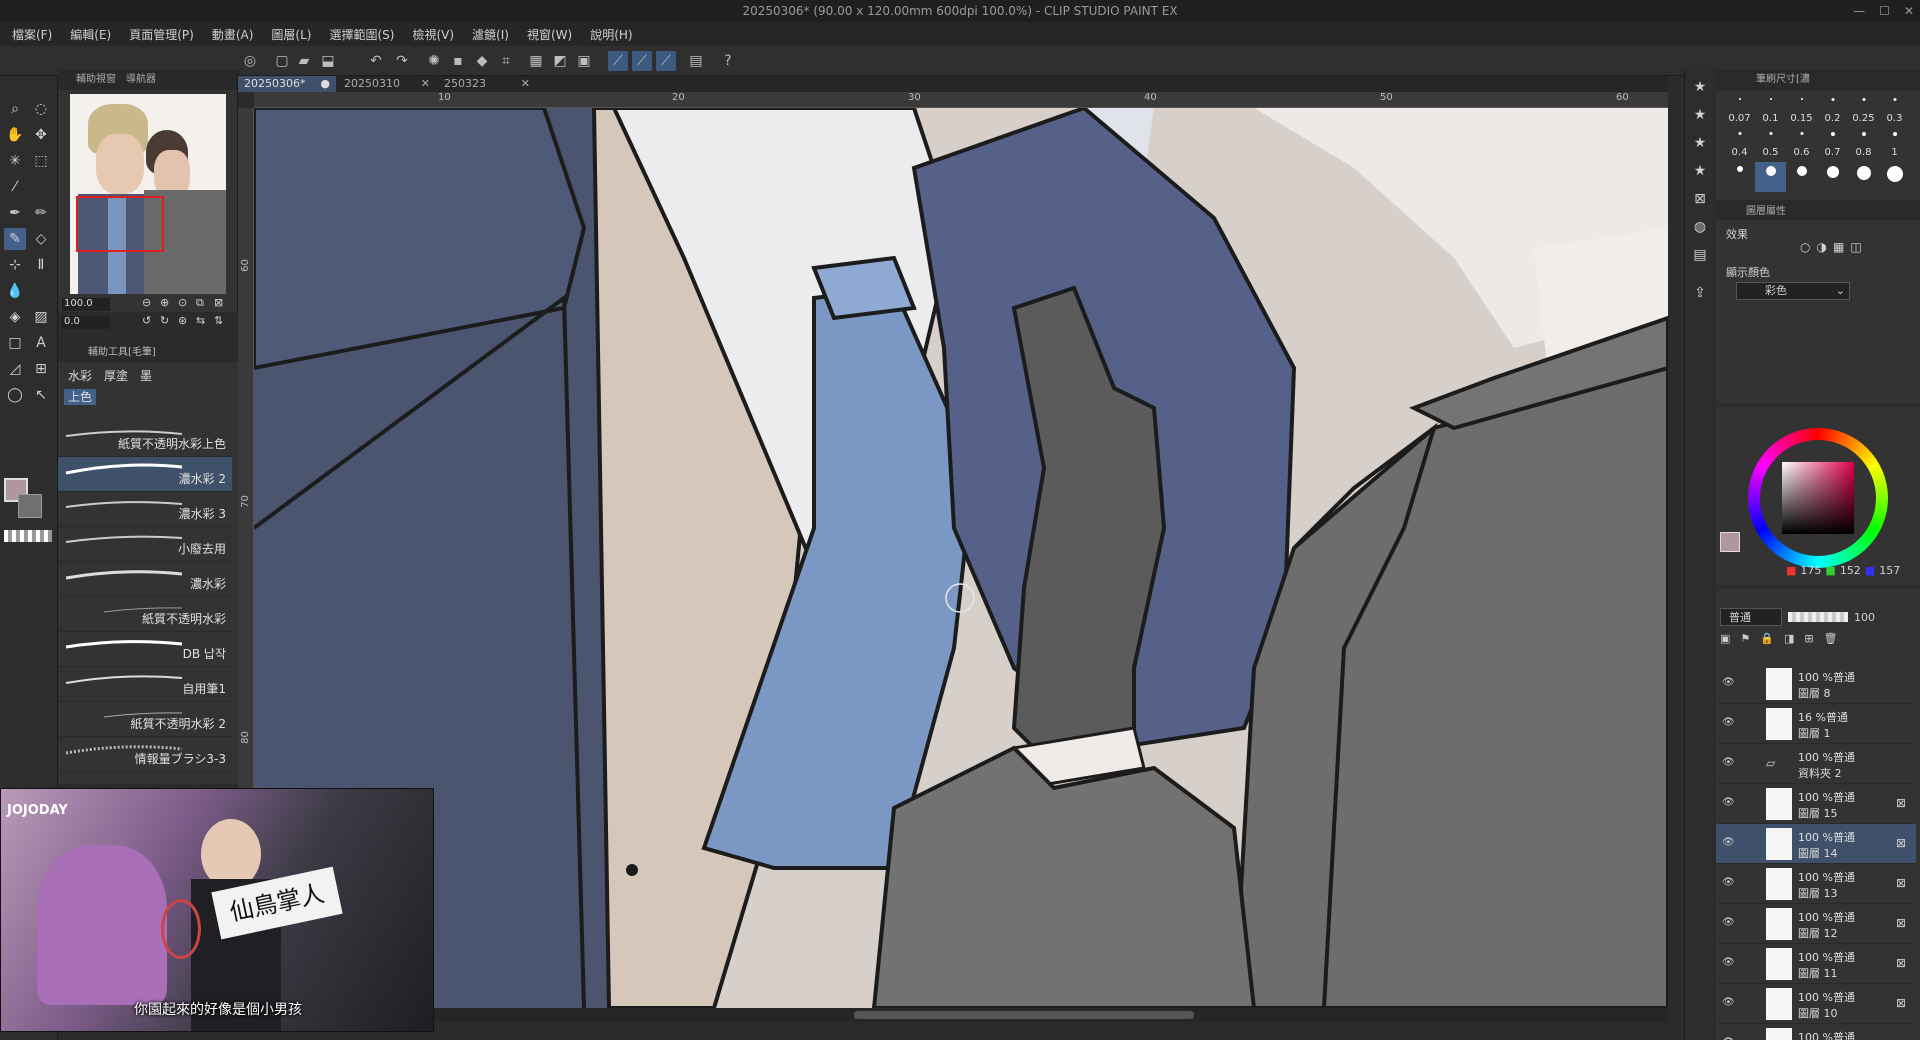 The width and height of the screenshot is (1920, 1040). What do you see at coordinates (1700, 199) in the screenshot?
I see `close-box-icon: ⊠` at bounding box center [1700, 199].